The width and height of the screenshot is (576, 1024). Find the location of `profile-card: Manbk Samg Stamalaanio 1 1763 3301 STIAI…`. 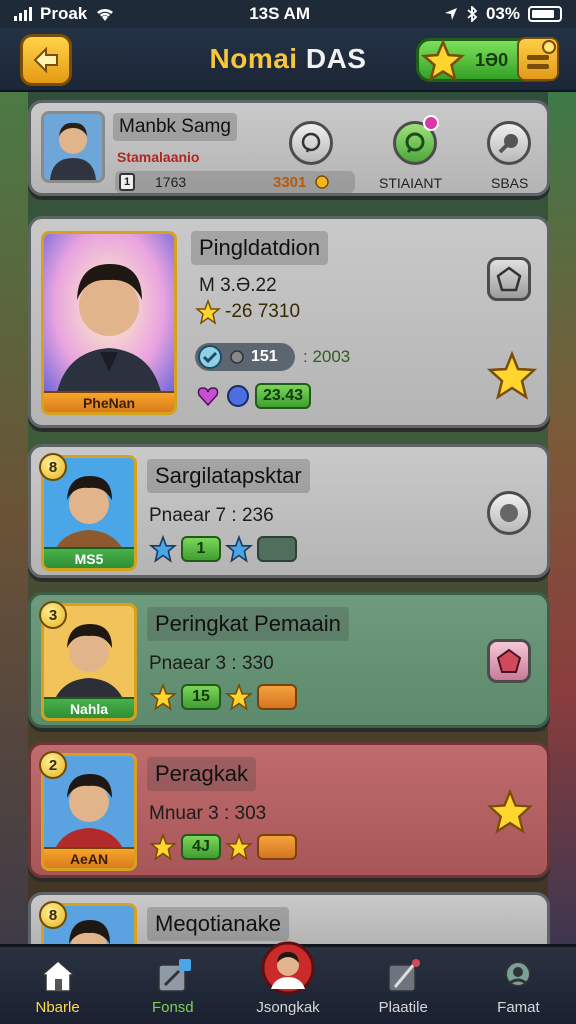

profile-card: Manbk Samg Stamalaanio 1 1763 3301 STIAI… is located at coordinates (289, 148).